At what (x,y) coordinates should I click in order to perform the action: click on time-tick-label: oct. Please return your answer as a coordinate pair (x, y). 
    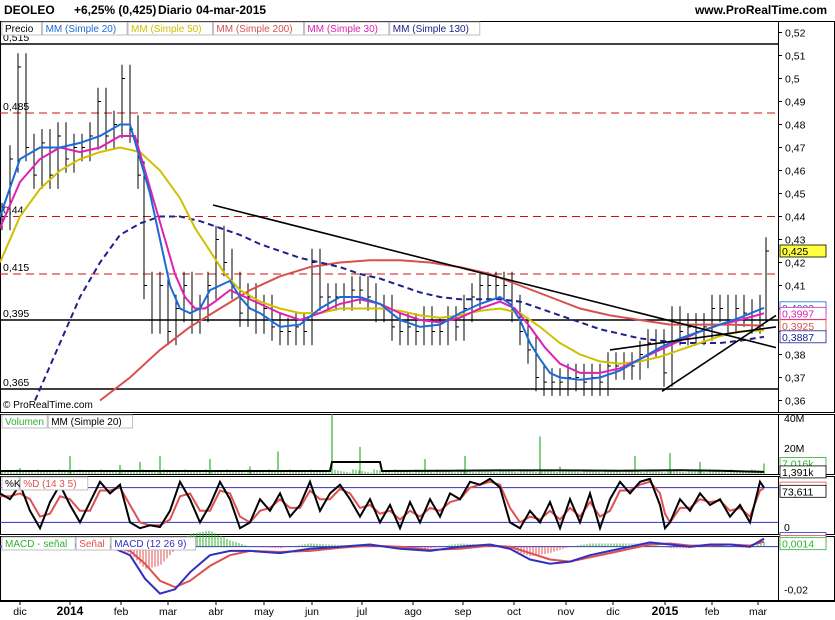
    Looking at the image, I should click on (514, 612).